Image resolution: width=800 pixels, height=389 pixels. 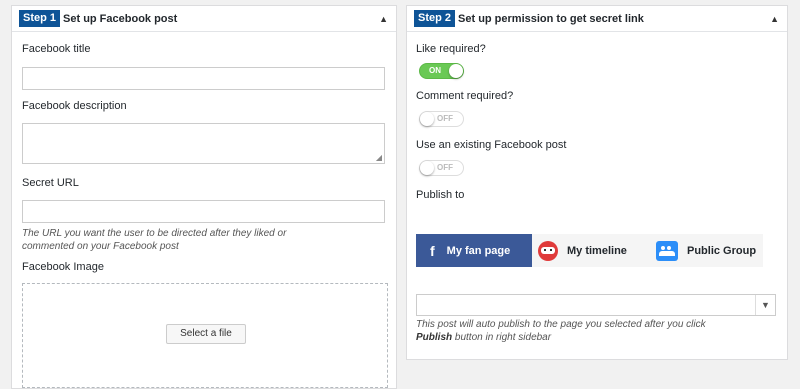 What do you see at coordinates (56, 49) in the screenshot?
I see `facebook-title-label: Facebook title` at bounding box center [56, 49].